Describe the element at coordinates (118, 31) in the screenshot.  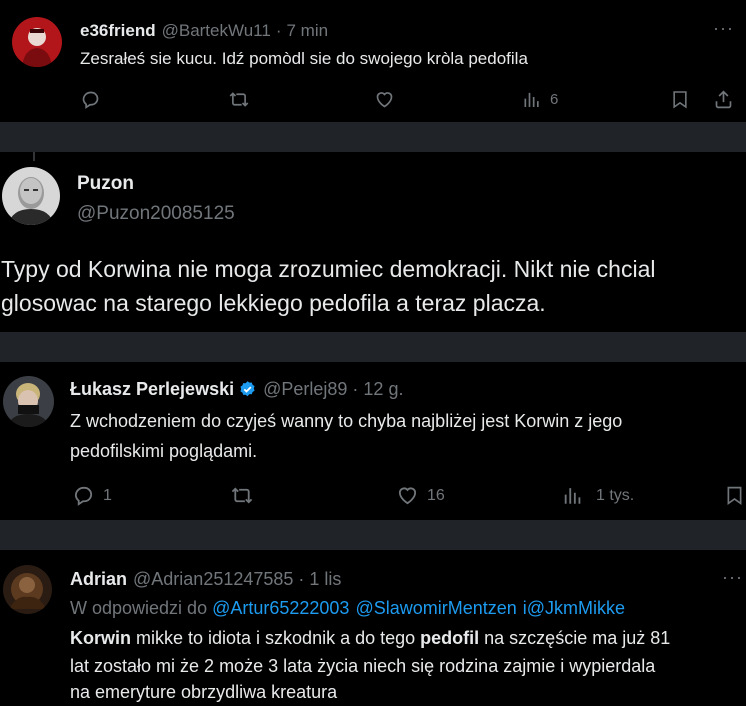
I see `author-name: e36friend` at that location.